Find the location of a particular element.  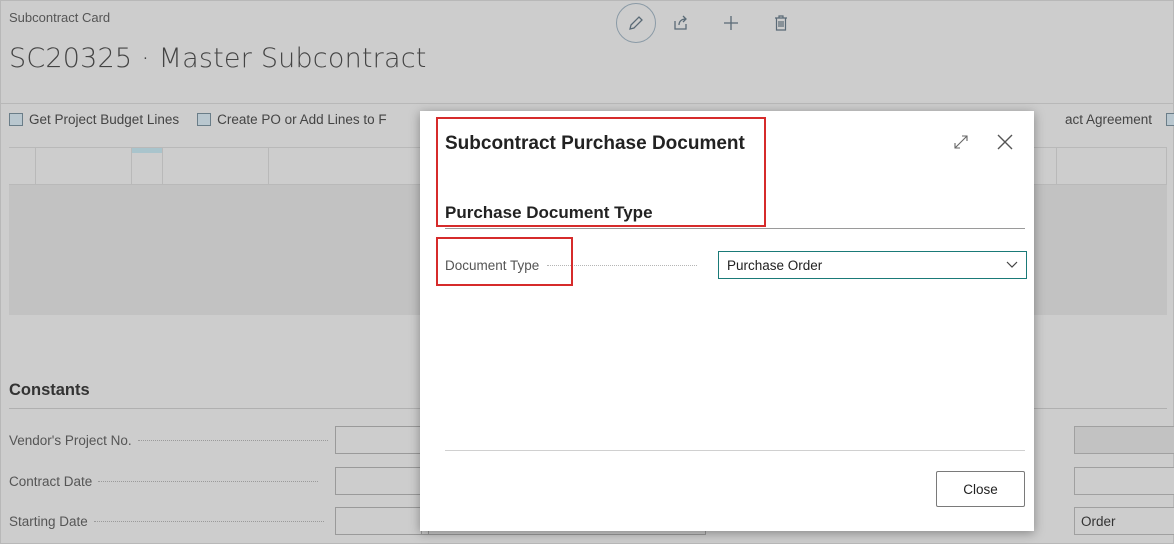

vendors-project-no-row: Vendor's Project No. is located at coordinates (219, 440).